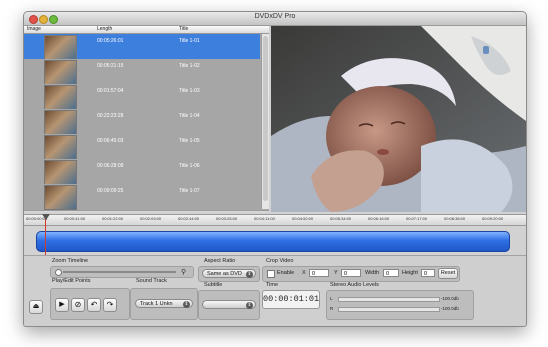  I want to click on list-row: 00:05:26:01 Title 1-01, so click(142, 47).